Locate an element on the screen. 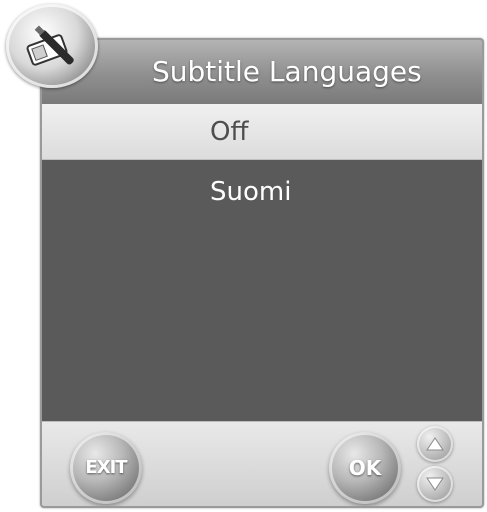  dialog-header: Subtitle Languages is located at coordinates (262, 72).